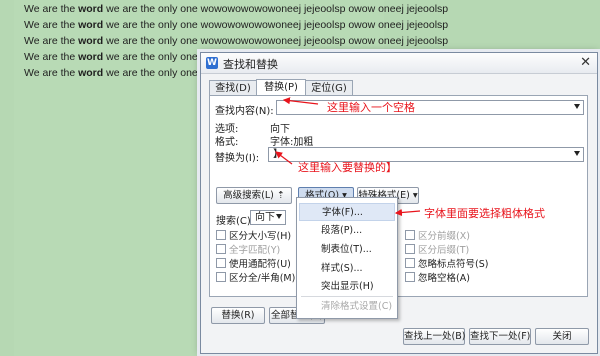  I want to click on format-annotation: 字体里面要选择粗体格式, so click(484, 213).